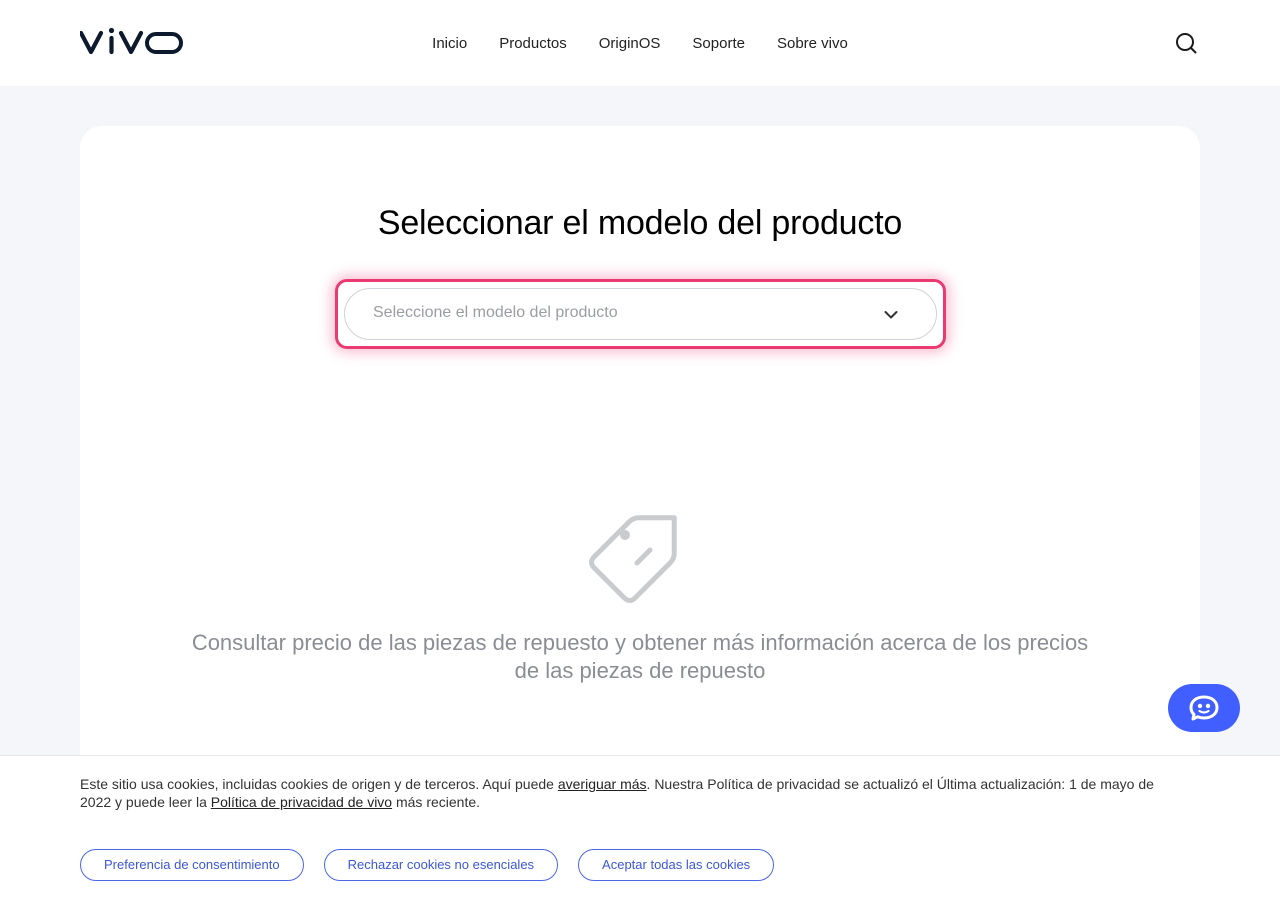  I want to click on search-icon, so click(1186, 43).